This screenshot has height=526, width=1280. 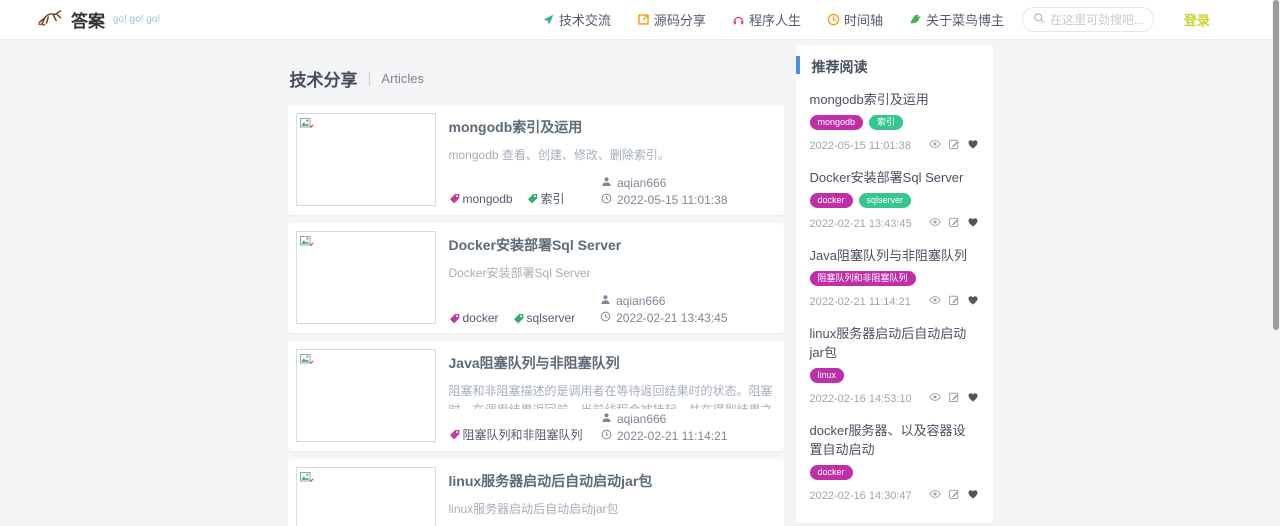 What do you see at coordinates (1039, 20) in the screenshot?
I see `search-icon` at bounding box center [1039, 20].